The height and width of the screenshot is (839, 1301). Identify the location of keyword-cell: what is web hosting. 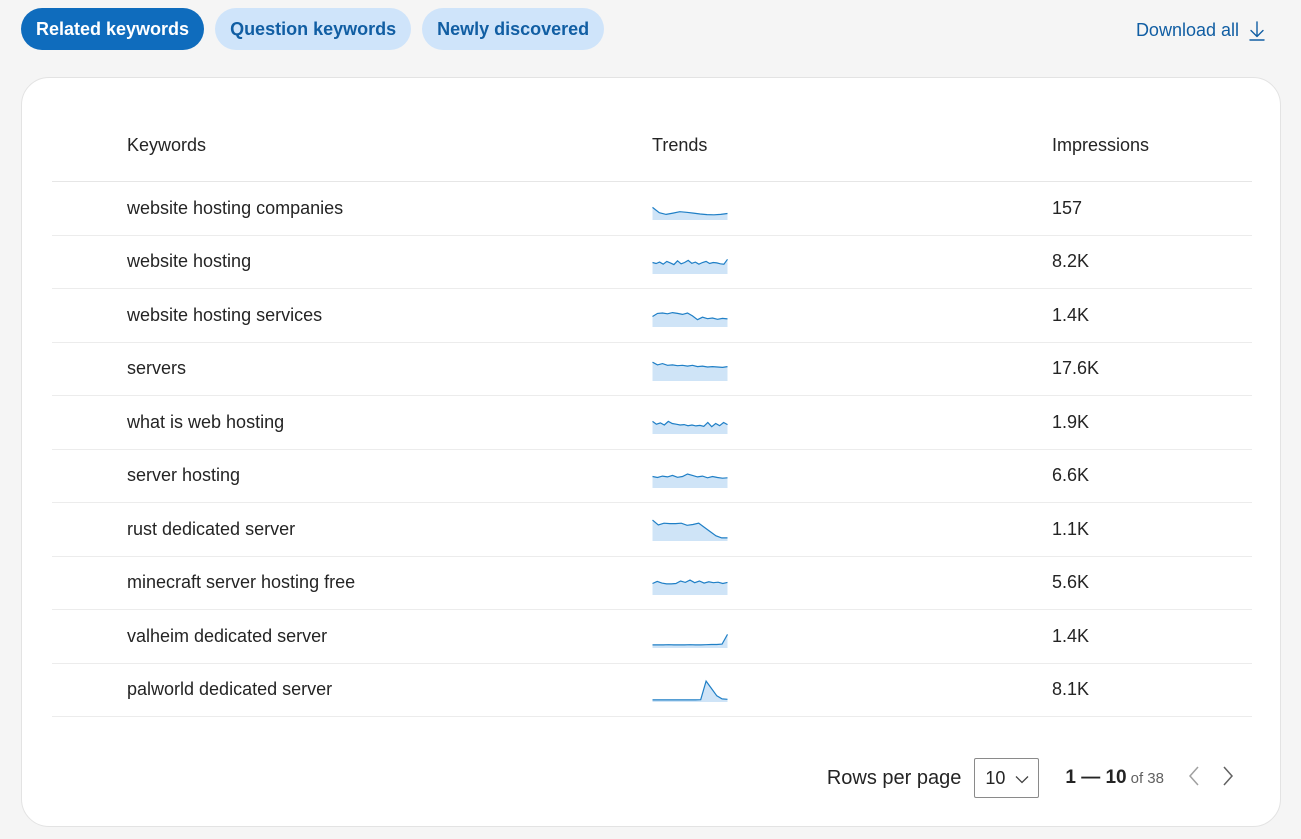
(206, 421).